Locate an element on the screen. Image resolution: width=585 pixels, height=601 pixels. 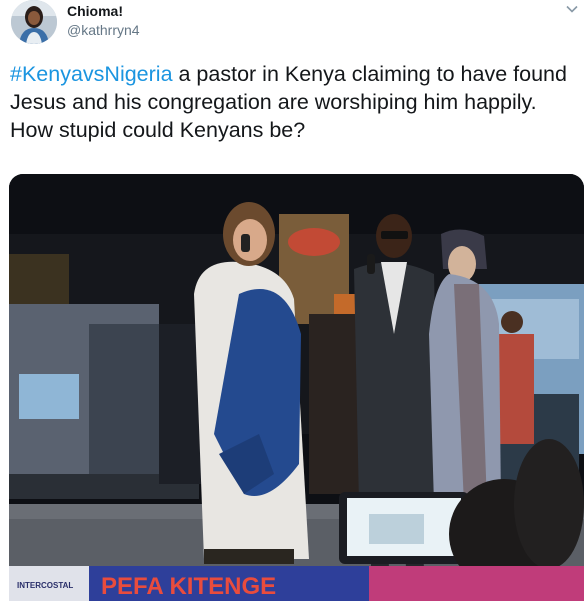
hashtag-link: #KenyavsNigeria is located at coordinates (91, 74).